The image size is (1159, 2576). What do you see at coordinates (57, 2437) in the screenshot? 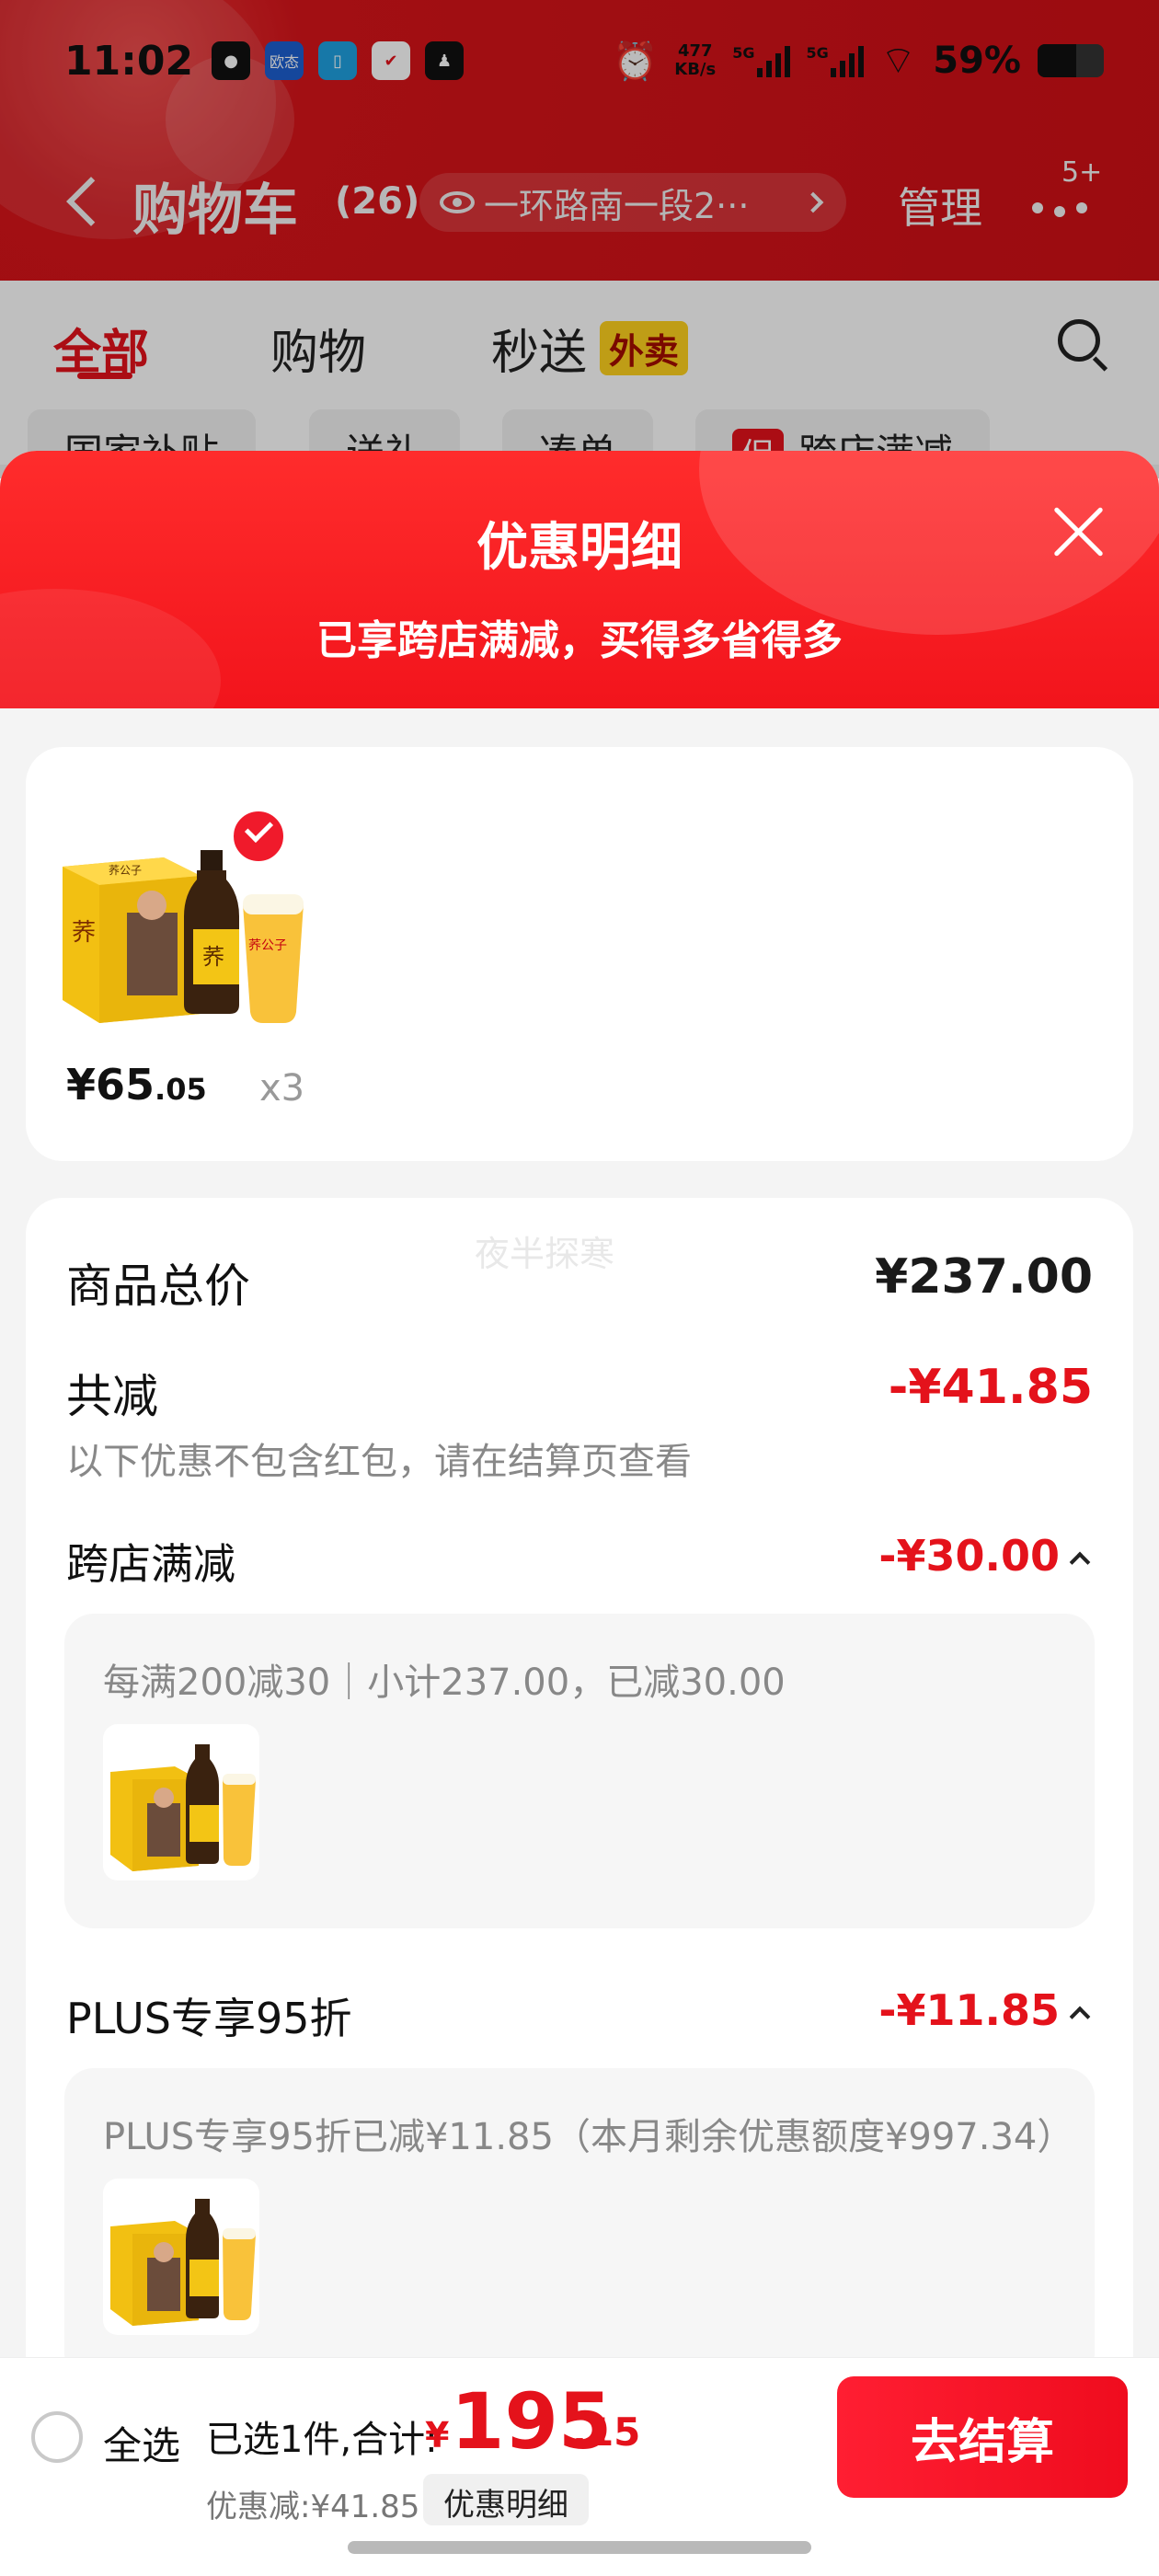
I see `radio-icon` at bounding box center [57, 2437].